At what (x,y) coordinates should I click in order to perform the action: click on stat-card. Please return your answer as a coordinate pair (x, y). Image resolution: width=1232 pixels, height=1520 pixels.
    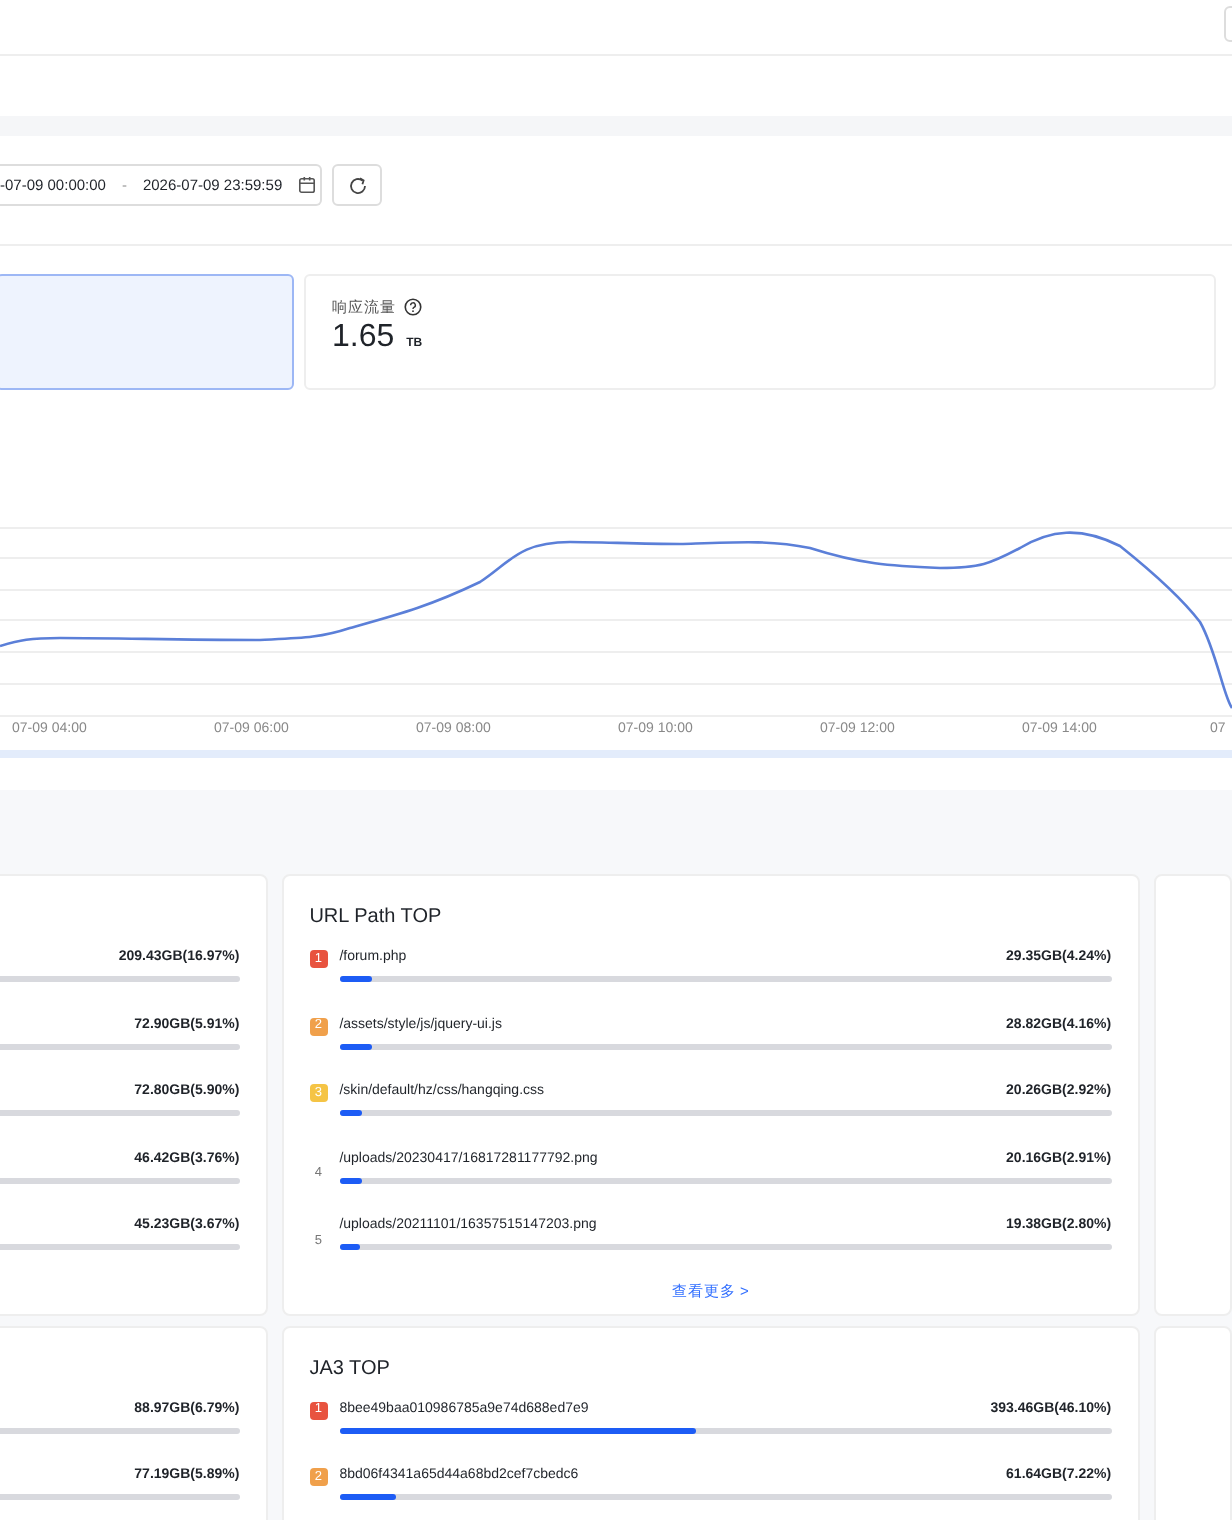
    Looking at the image, I should click on (147, 332).